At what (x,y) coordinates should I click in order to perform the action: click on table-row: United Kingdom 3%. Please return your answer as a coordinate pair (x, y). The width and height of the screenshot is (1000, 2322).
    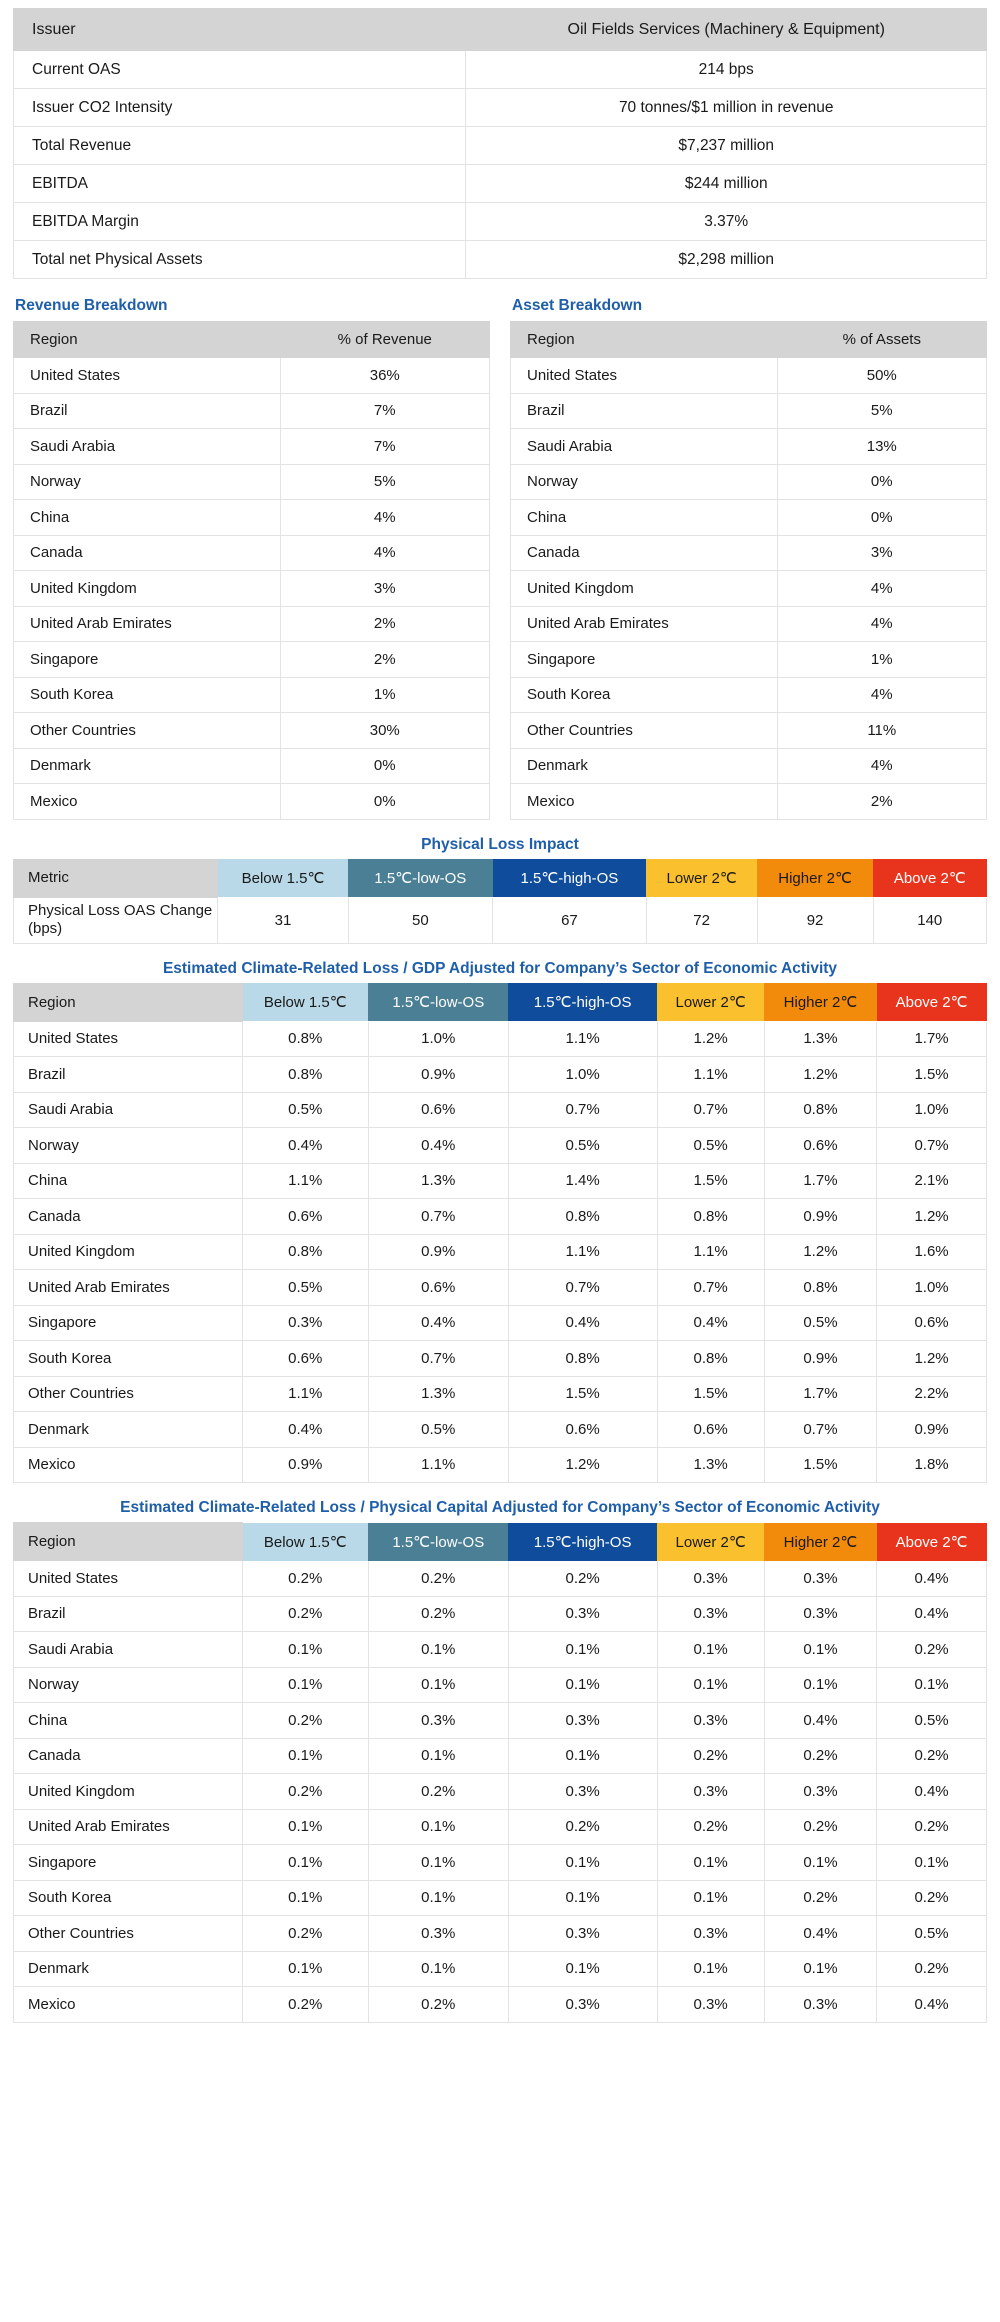
    Looking at the image, I should click on (252, 588).